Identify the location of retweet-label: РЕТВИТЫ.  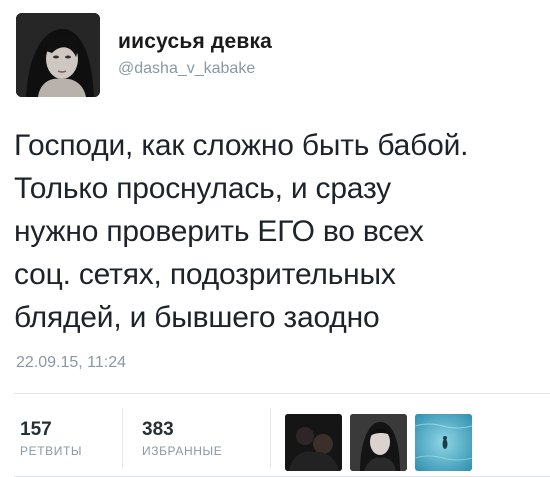
(51, 451).